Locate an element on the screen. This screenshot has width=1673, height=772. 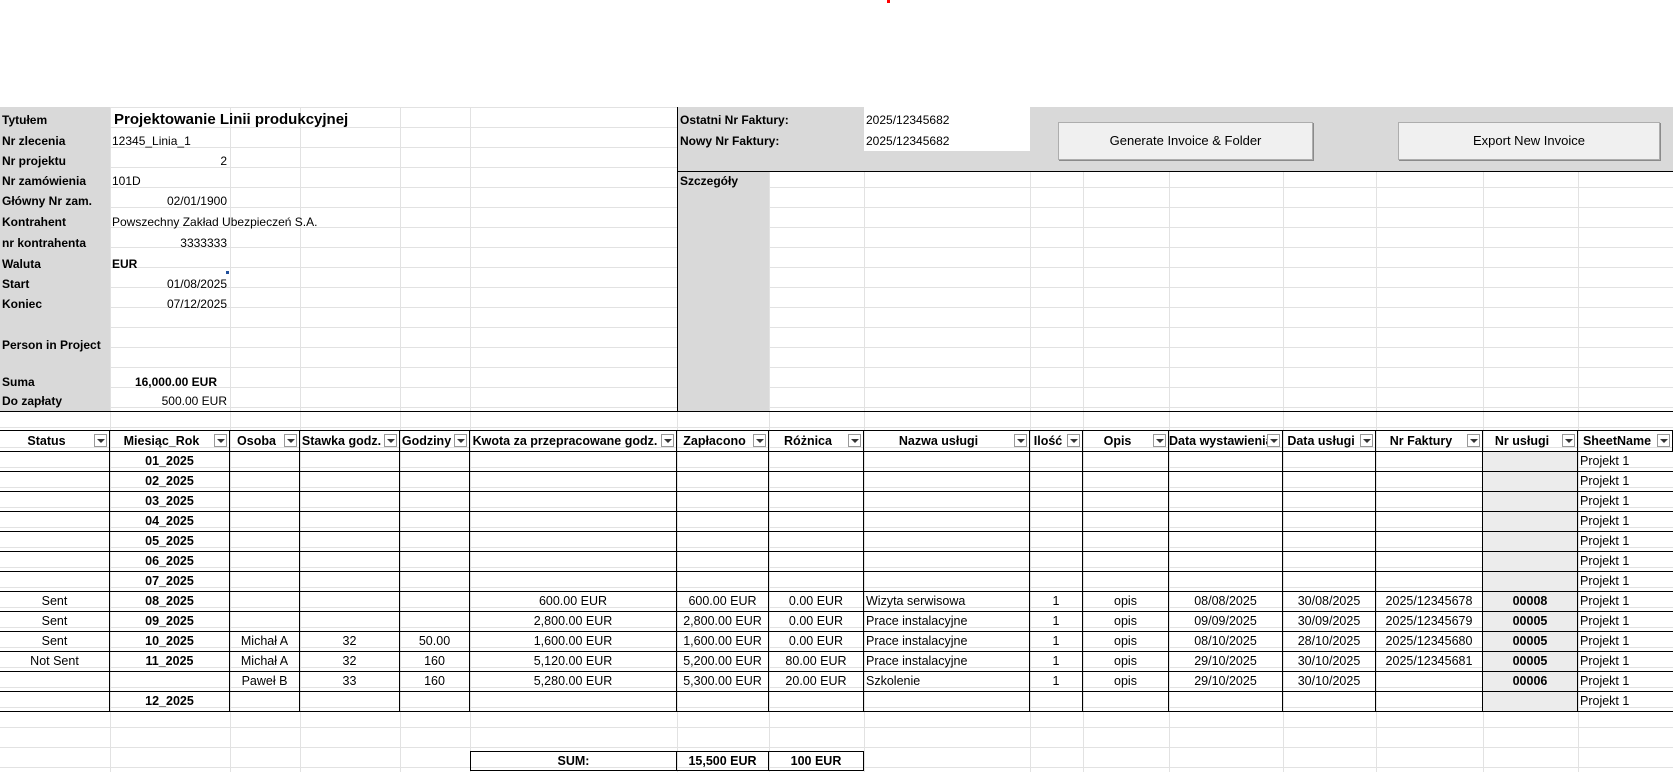
cell-zaplacono is located at coordinates (723, 462).